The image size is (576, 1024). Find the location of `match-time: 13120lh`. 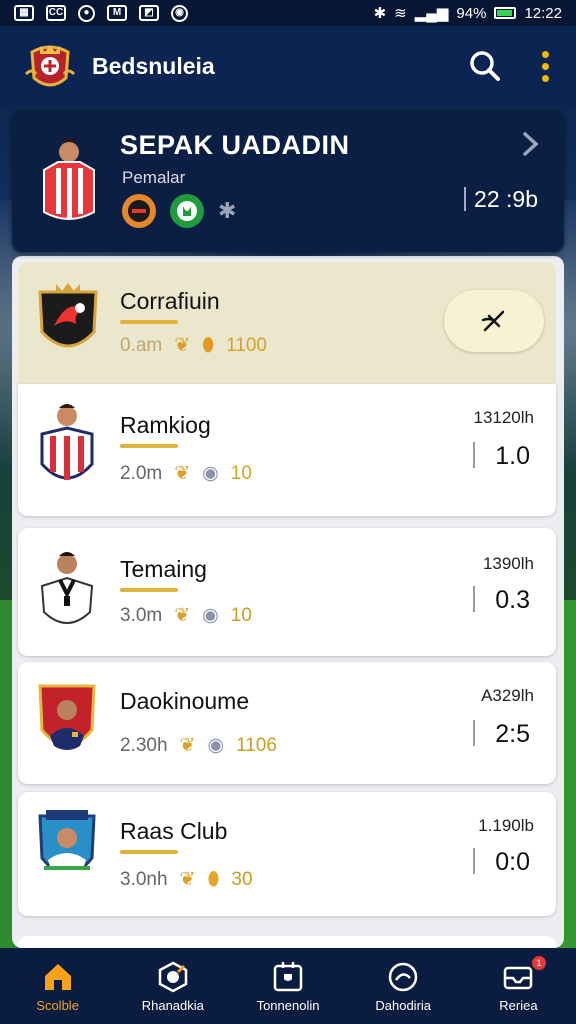

match-time: 13120lh is located at coordinates (503, 417).